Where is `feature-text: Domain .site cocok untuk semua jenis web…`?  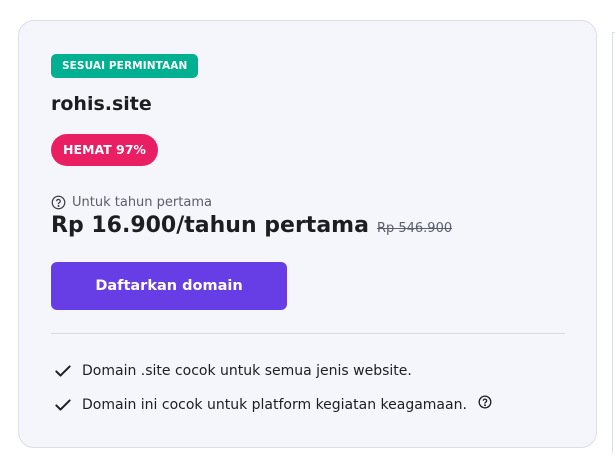 feature-text: Domain .site cocok untuk semua jenis web… is located at coordinates (247, 371).